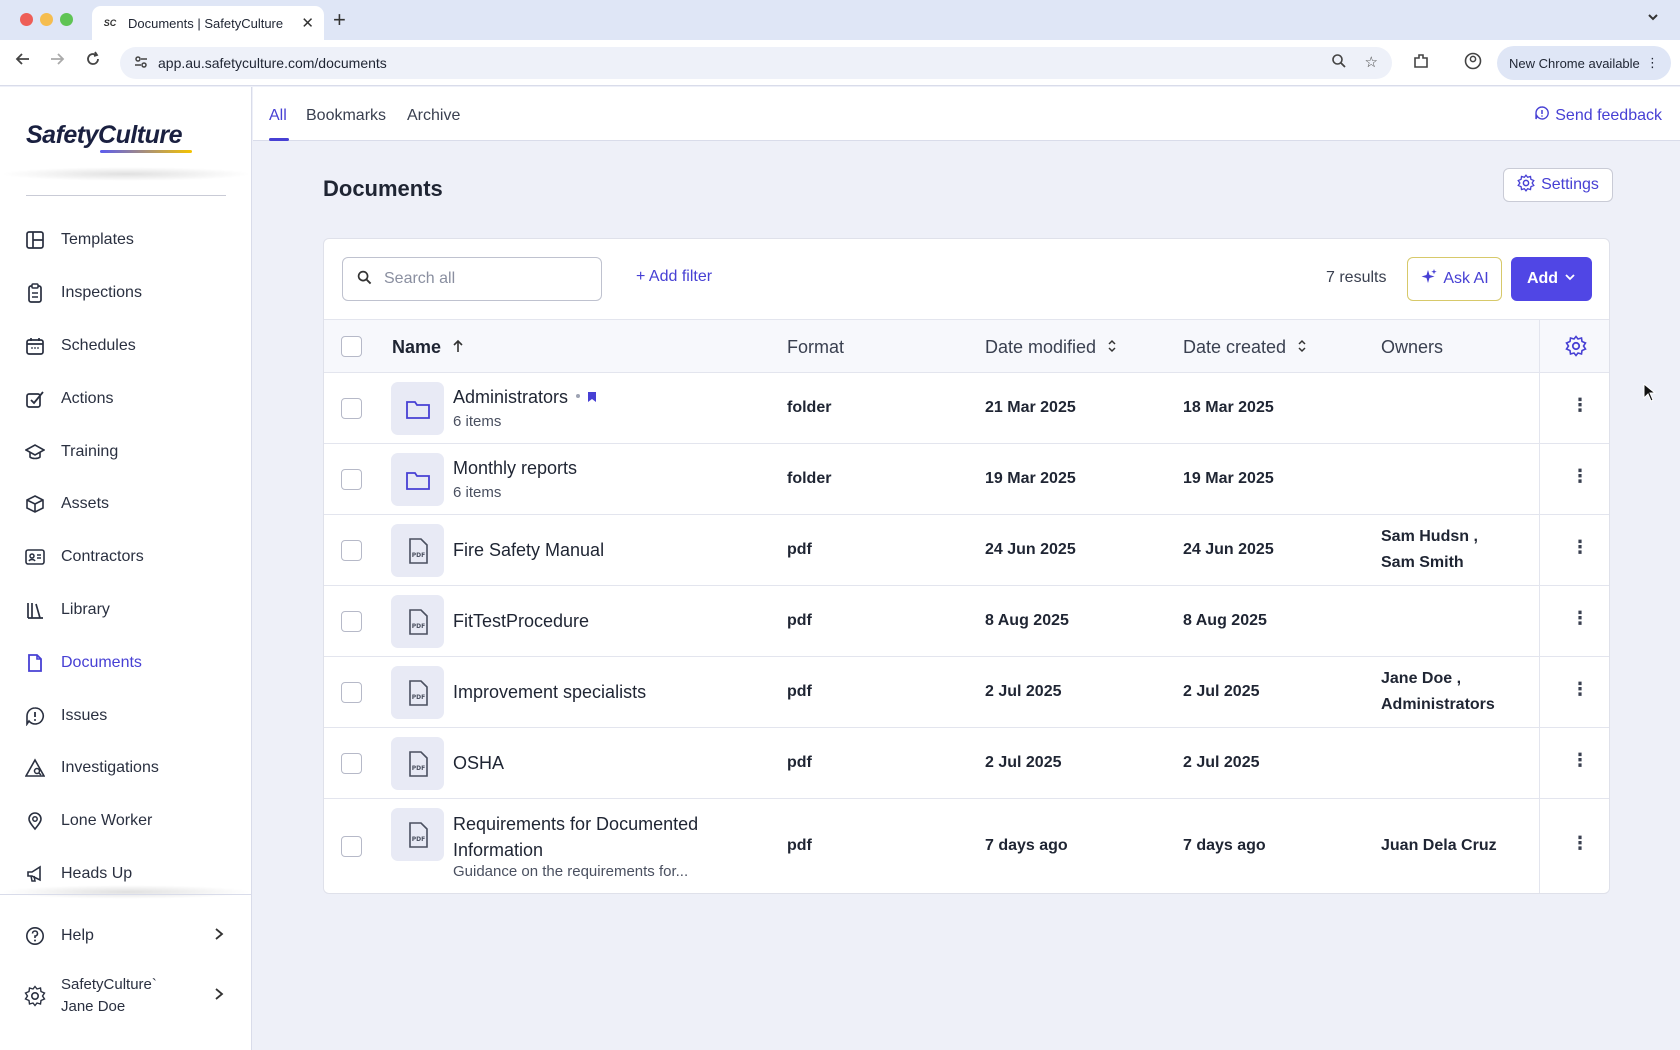 Image resolution: width=1680 pixels, height=1050 pixels. What do you see at coordinates (134, 768) in the screenshot?
I see `sidebar-item-investigations: Investigations` at bounding box center [134, 768].